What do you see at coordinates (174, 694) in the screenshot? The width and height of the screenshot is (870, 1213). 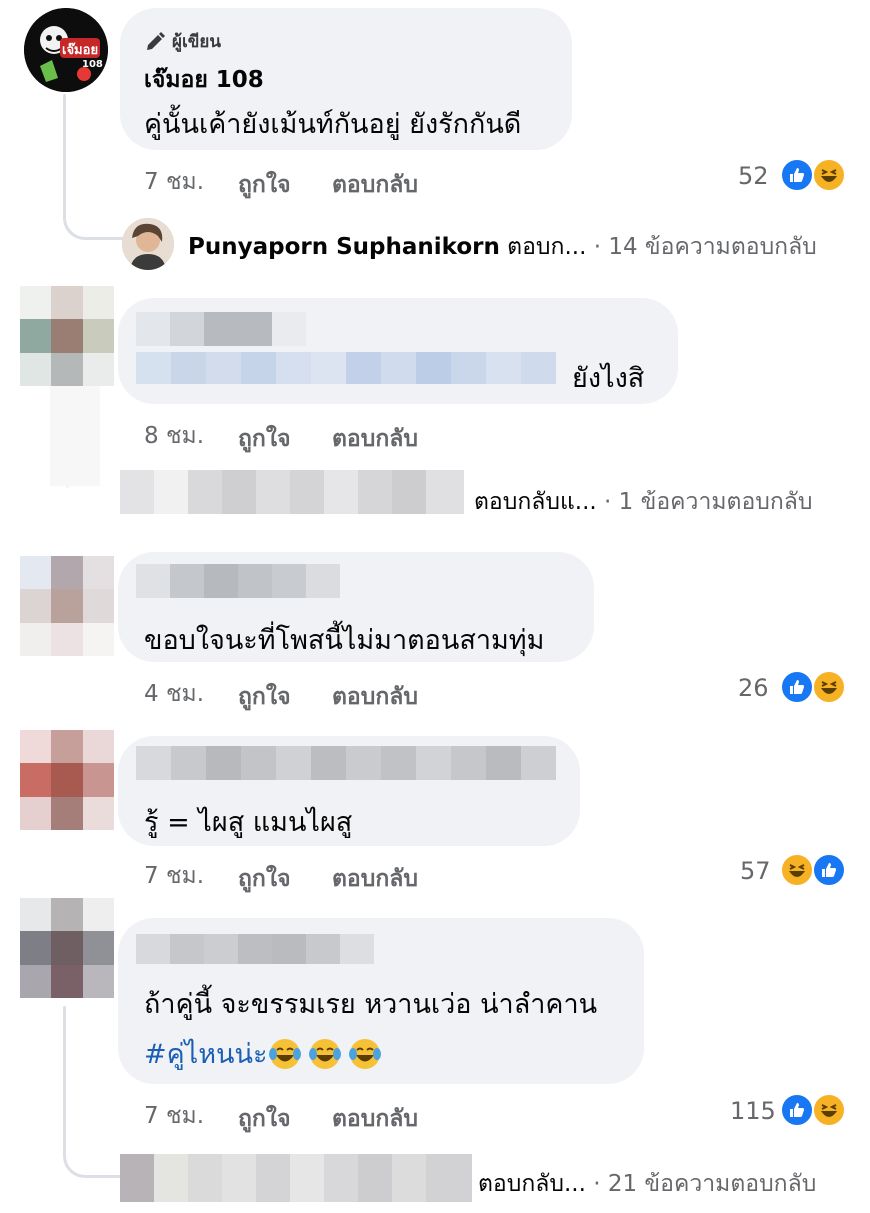 I see `comment-time: 4 ชม.` at bounding box center [174, 694].